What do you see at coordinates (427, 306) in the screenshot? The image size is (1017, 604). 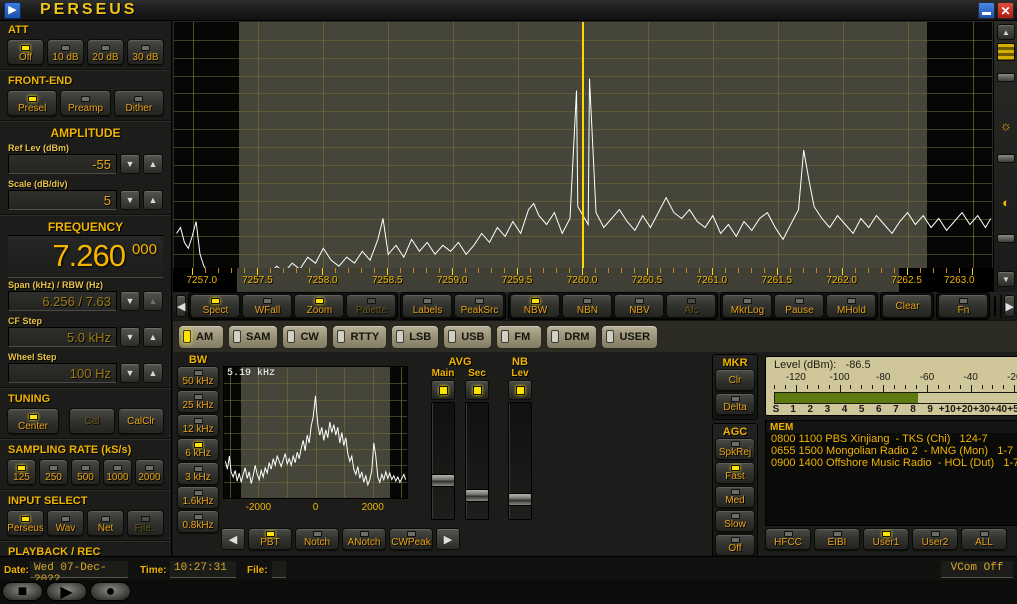 I see `toolbar-button-labels: Labels` at bounding box center [427, 306].